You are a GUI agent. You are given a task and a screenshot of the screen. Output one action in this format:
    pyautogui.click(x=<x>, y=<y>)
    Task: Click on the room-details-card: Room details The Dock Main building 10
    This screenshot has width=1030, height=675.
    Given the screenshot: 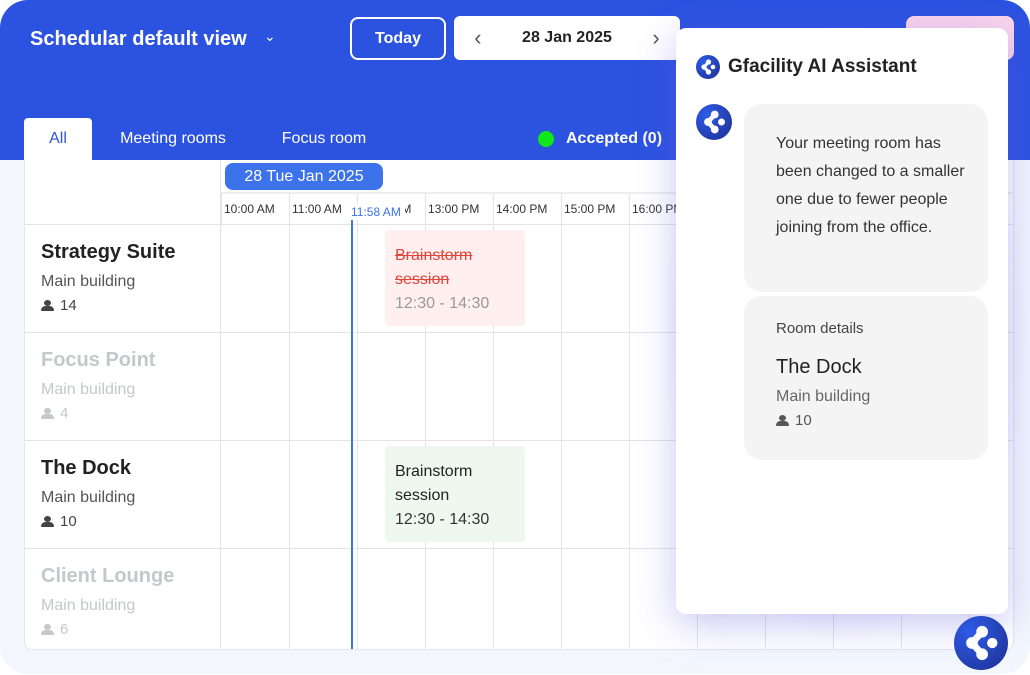 What is the action you would take?
    pyautogui.click(x=866, y=378)
    